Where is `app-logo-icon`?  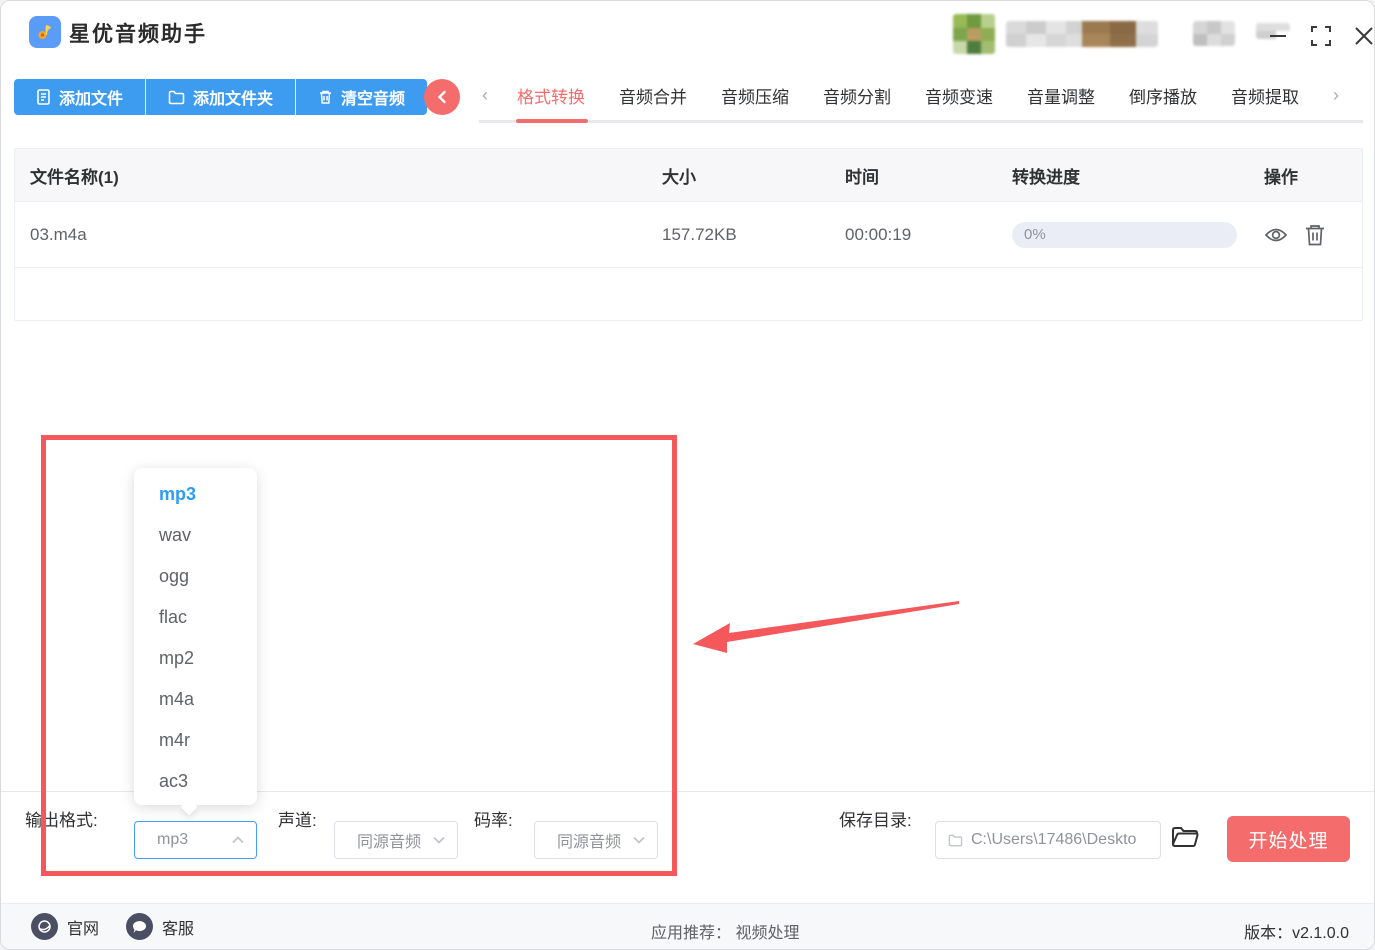
app-logo-icon is located at coordinates (45, 32).